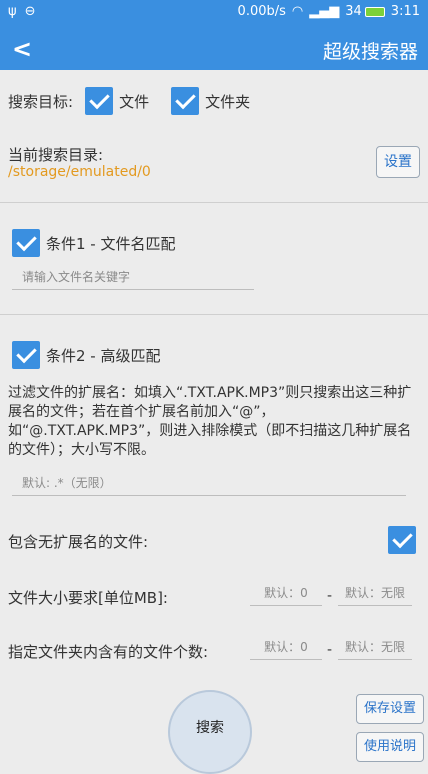  What do you see at coordinates (390, 747) in the screenshot?
I see `help-button: 使用说明` at bounding box center [390, 747].